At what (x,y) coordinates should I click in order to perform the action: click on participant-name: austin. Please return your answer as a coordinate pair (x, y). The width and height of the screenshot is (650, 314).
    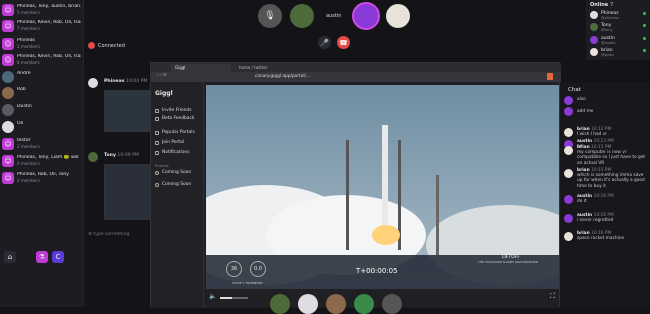
    Looking at the image, I should click on (334, 16).